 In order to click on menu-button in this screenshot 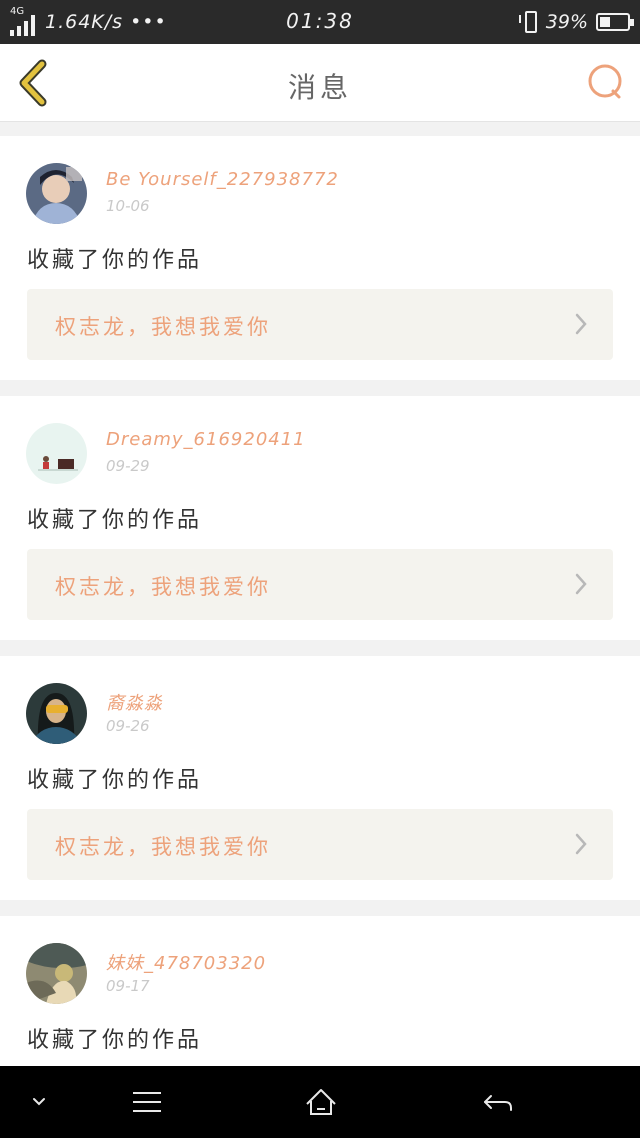, I will do `click(147, 1102)`.